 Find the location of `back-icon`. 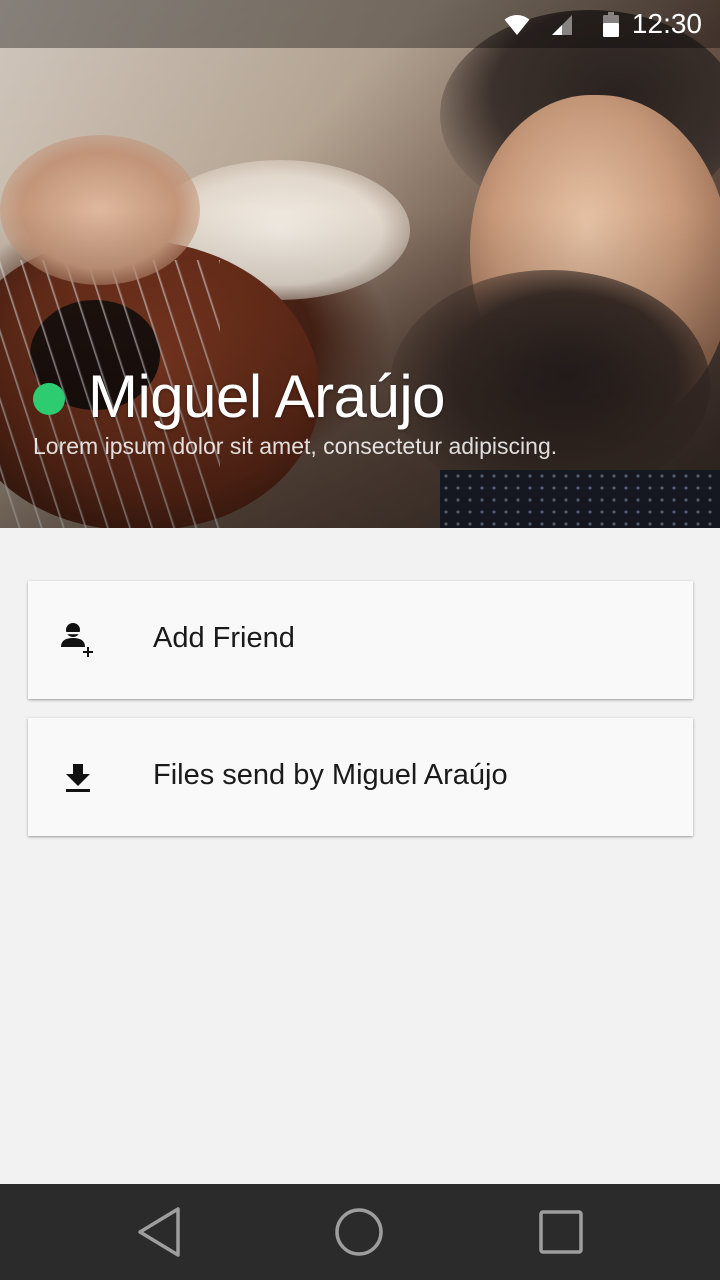

back-icon is located at coordinates (160, 1232).